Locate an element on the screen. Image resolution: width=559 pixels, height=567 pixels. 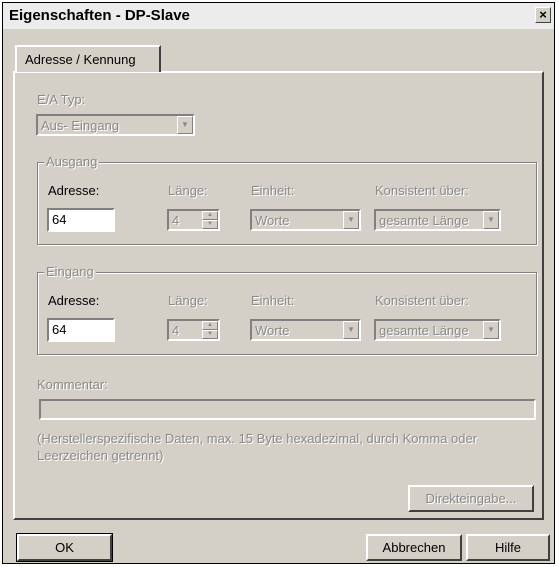
eingang-group: Eingang is located at coordinates (287, 309).